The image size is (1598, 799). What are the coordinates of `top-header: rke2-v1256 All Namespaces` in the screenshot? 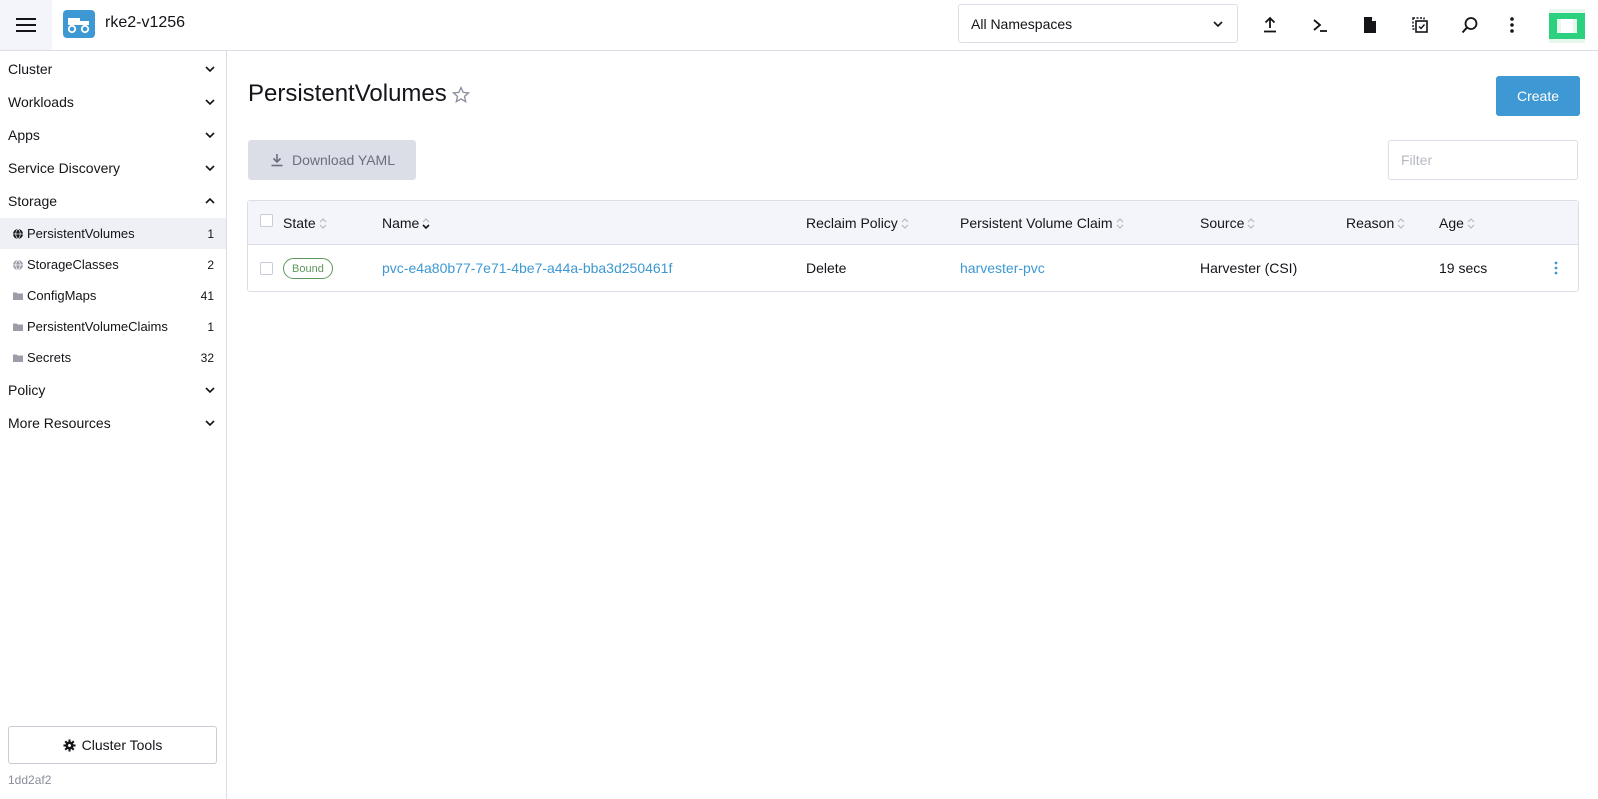 It's located at (799, 25).